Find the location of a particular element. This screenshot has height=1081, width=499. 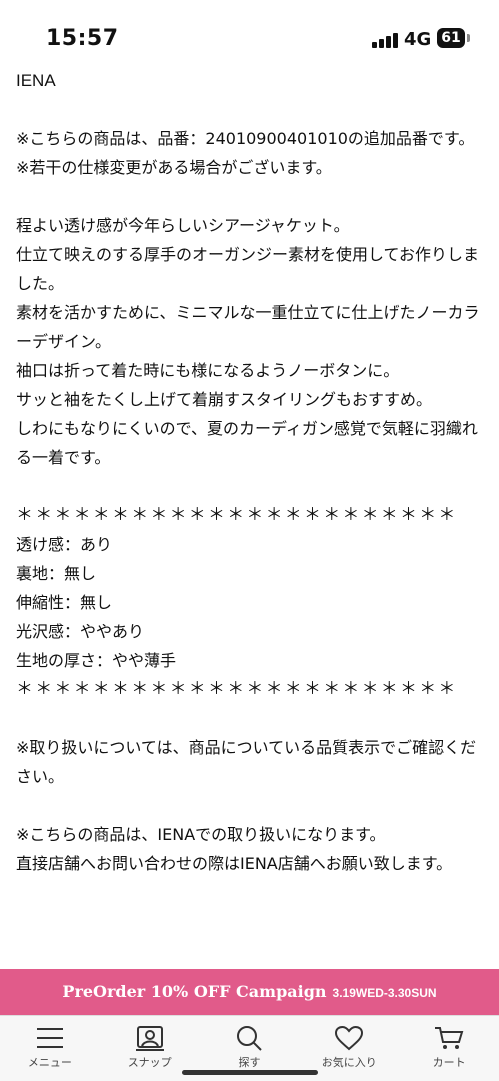

tab-search-label: 探す is located at coordinates (249, 1062).